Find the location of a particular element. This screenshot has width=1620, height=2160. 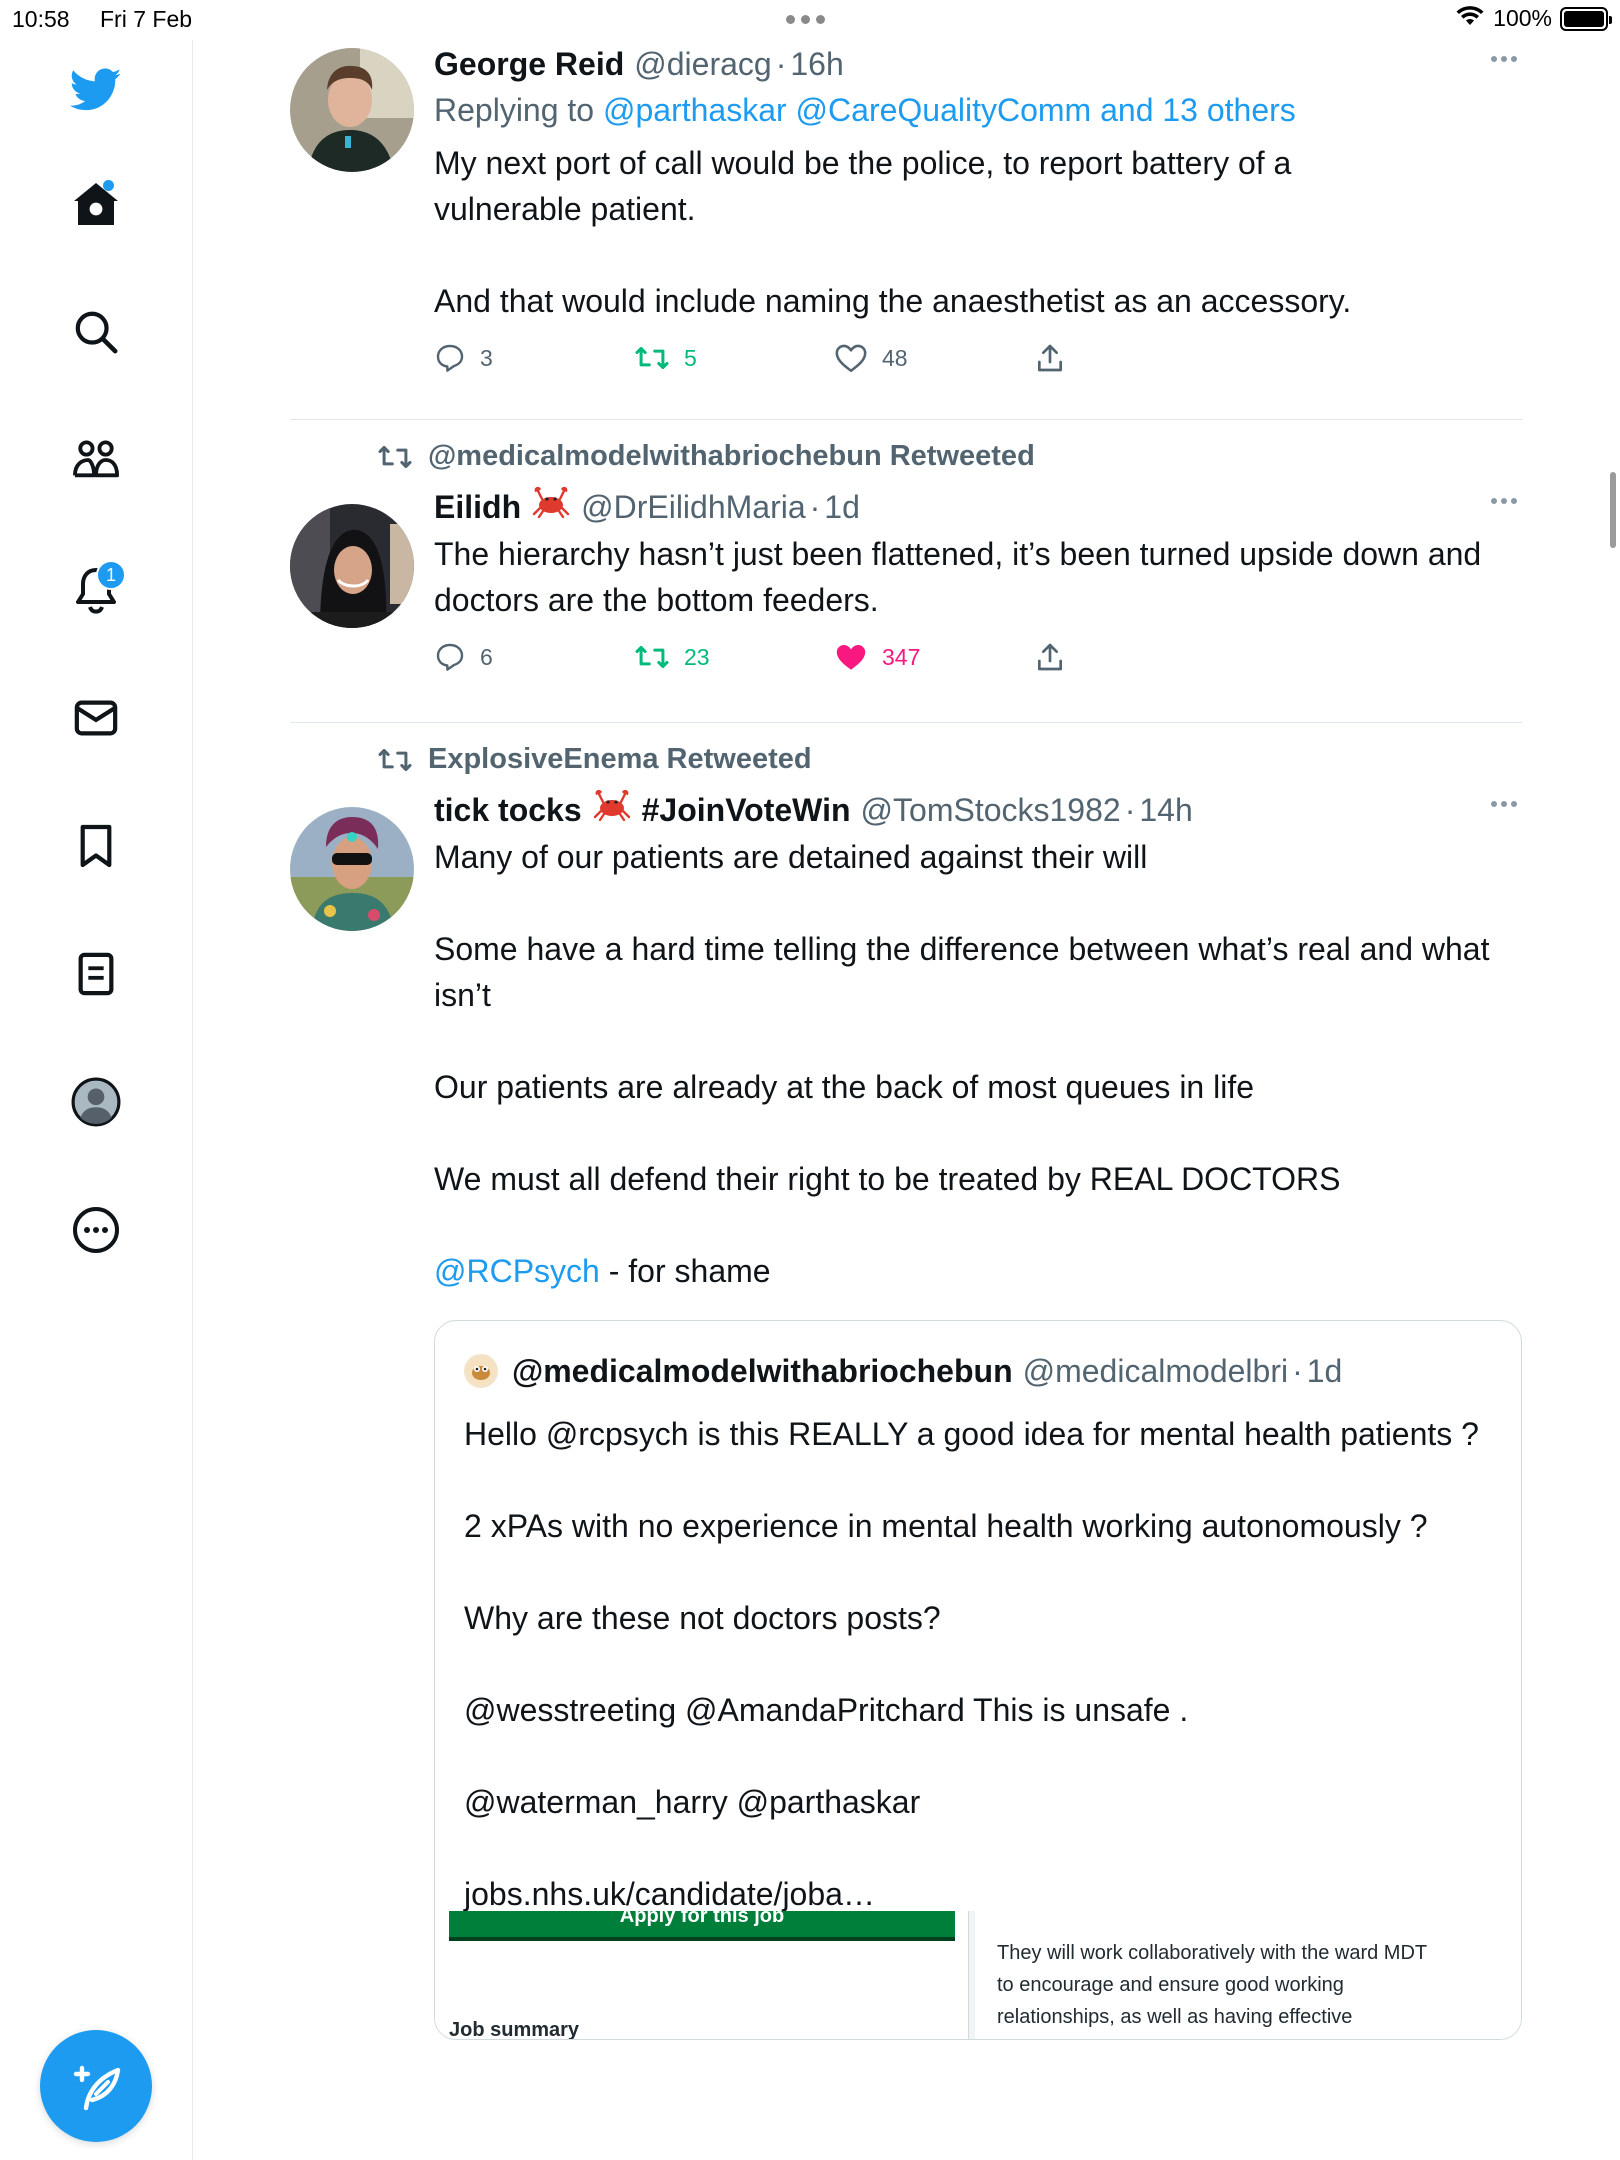

display-name: tick tocks is located at coordinates (508, 810).